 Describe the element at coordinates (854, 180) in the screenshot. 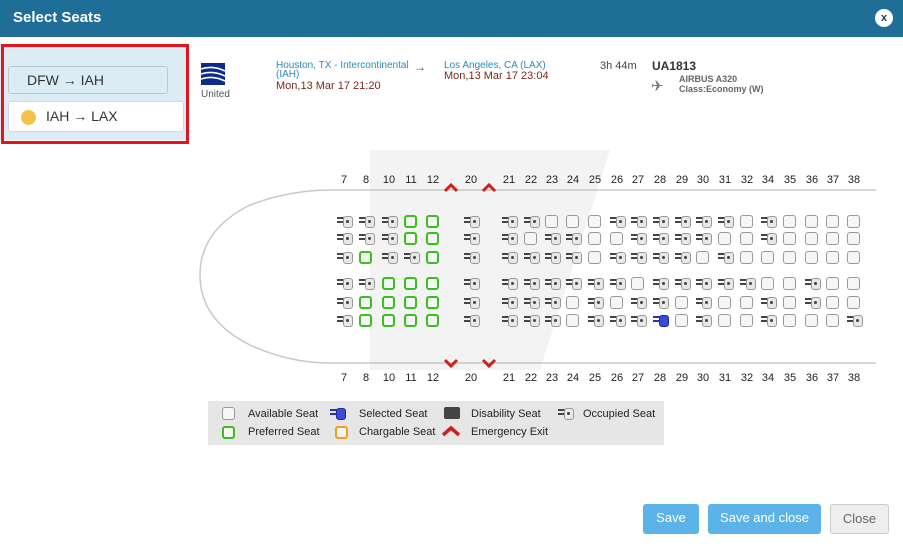

I see `row-number-38: 38` at that location.